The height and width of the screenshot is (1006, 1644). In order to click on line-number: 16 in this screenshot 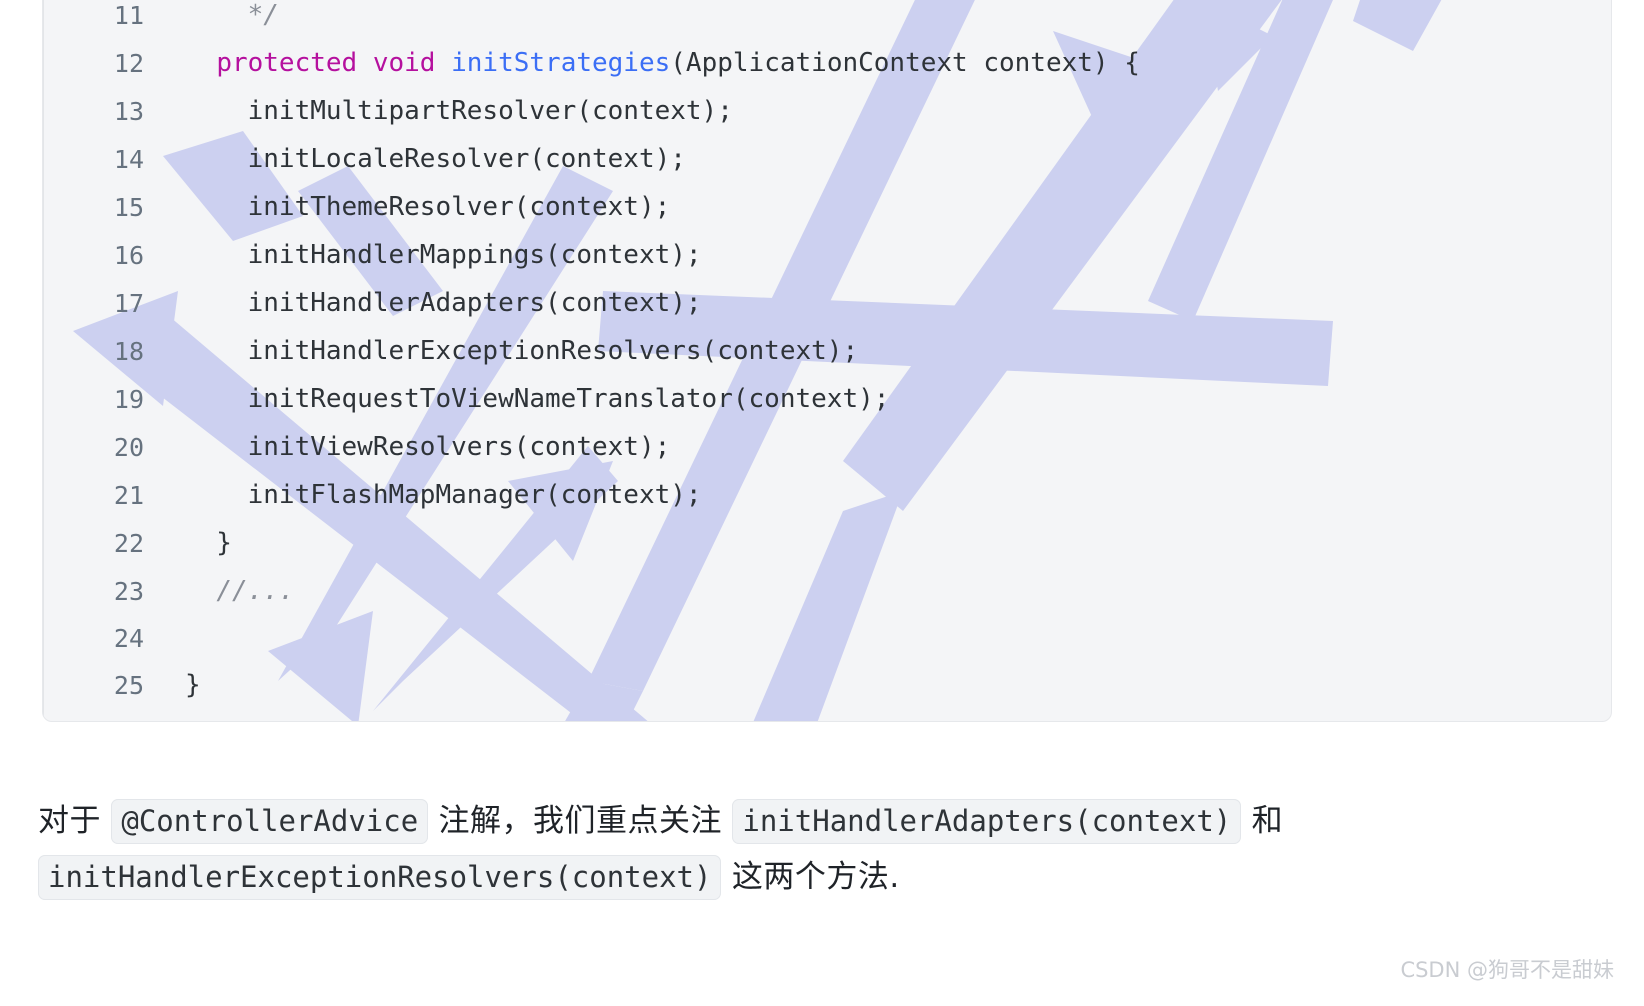, I will do `click(128, 255)`.